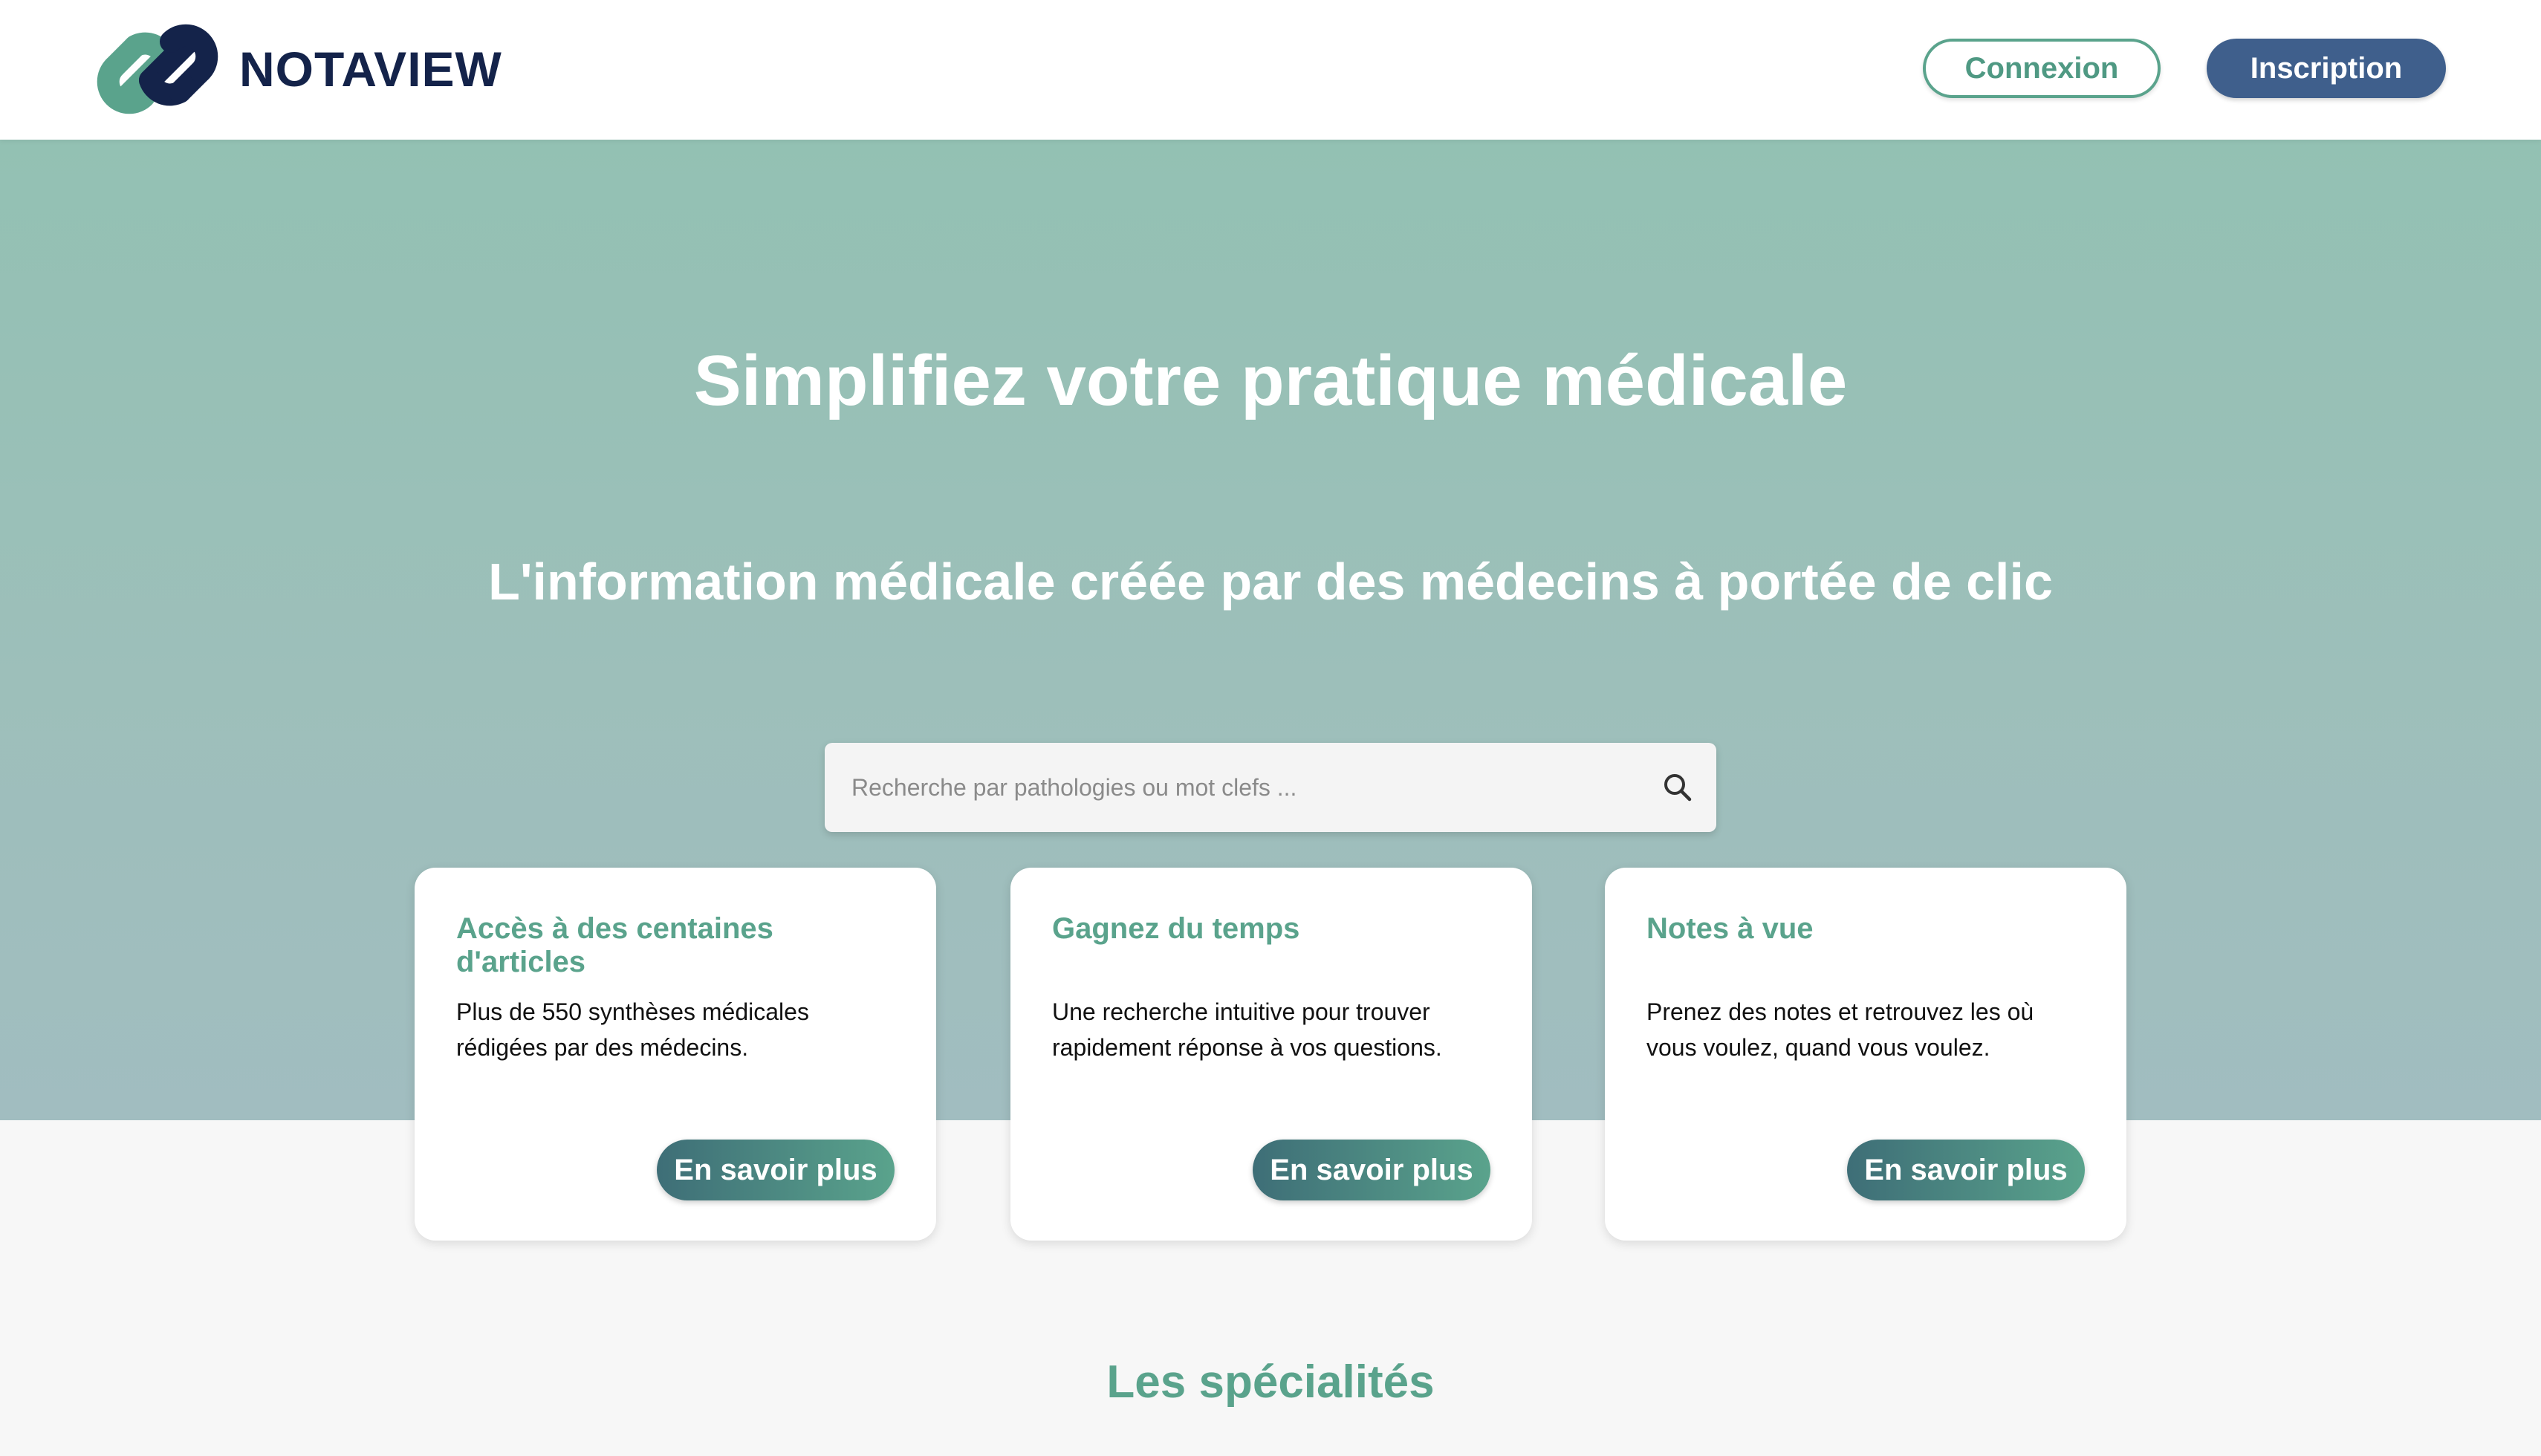 The image size is (2541, 1456). I want to click on card-title: Gagnez du temps, so click(1176, 929).